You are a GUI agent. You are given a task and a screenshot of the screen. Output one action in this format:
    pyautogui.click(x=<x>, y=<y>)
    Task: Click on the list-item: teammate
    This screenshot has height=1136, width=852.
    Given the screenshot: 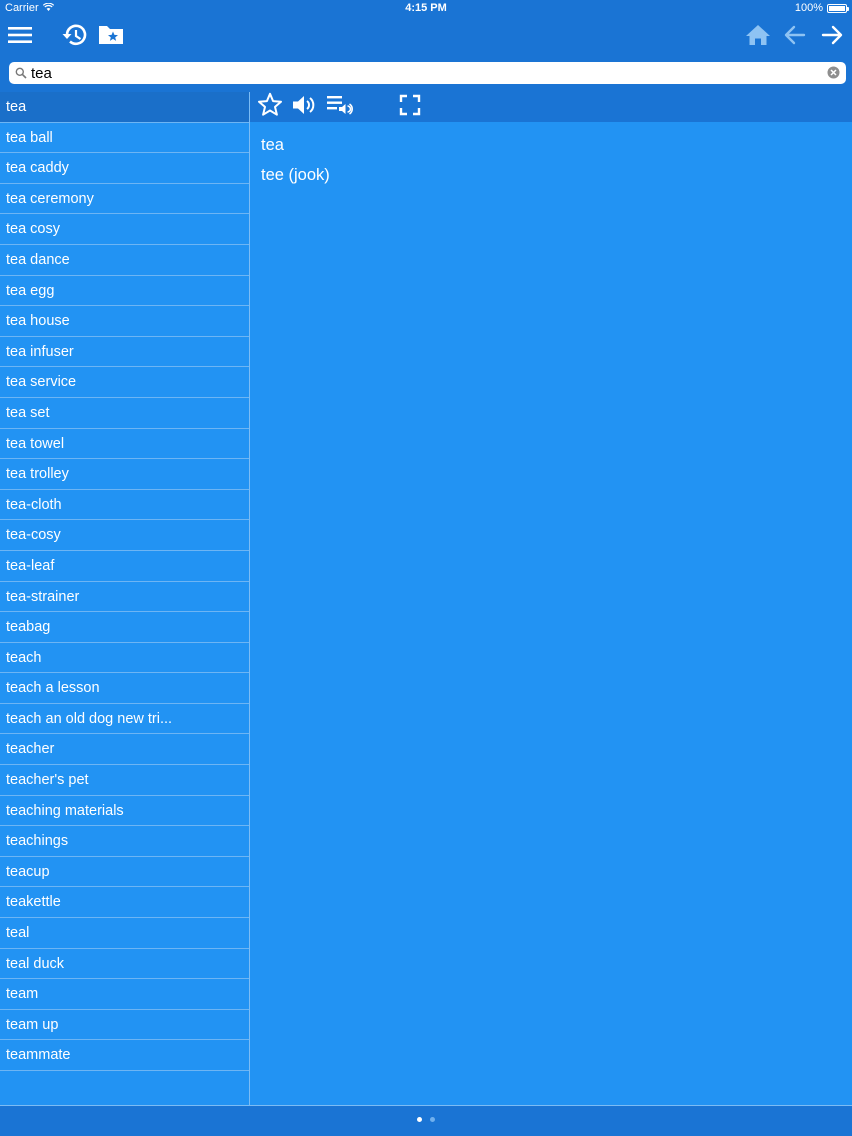 What is the action you would take?
    pyautogui.click(x=124, y=1055)
    